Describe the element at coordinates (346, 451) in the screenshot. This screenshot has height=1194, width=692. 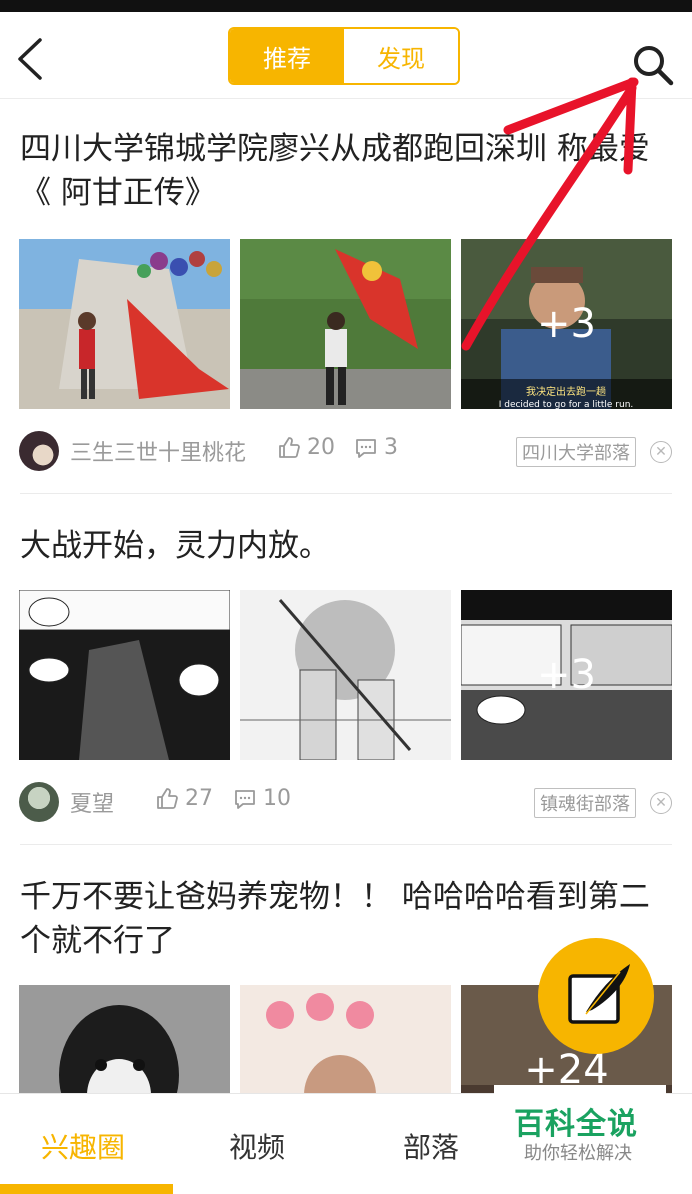
I see `post-meta: 三生三世十里桃花 20 3 四川大学部落 ✕` at that location.